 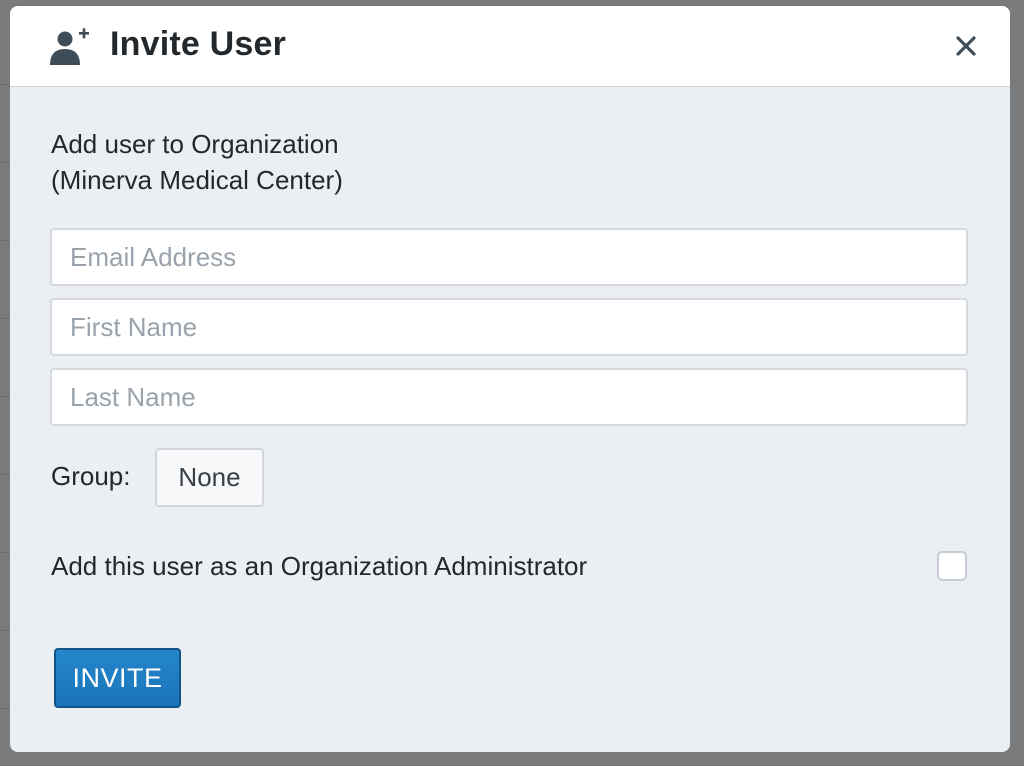 What do you see at coordinates (209, 477) in the screenshot?
I see `group-select-button: None` at bounding box center [209, 477].